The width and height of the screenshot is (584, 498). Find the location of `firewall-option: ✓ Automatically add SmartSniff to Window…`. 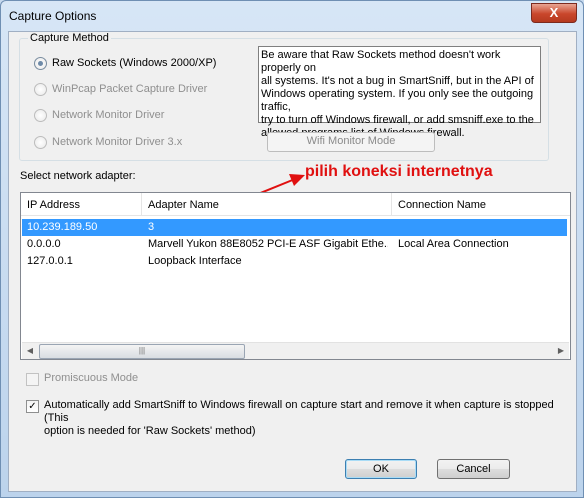

firewall-option: ✓ Automatically add SmartSniff to Window… is located at coordinates (296, 418).